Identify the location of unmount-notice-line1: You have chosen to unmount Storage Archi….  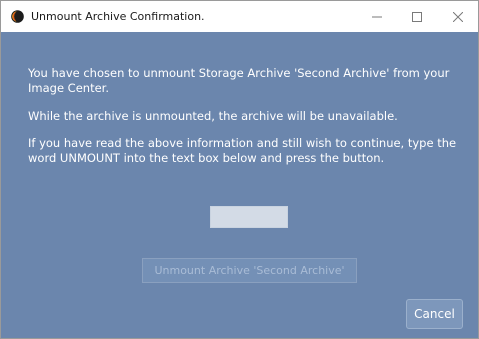
(239, 73).